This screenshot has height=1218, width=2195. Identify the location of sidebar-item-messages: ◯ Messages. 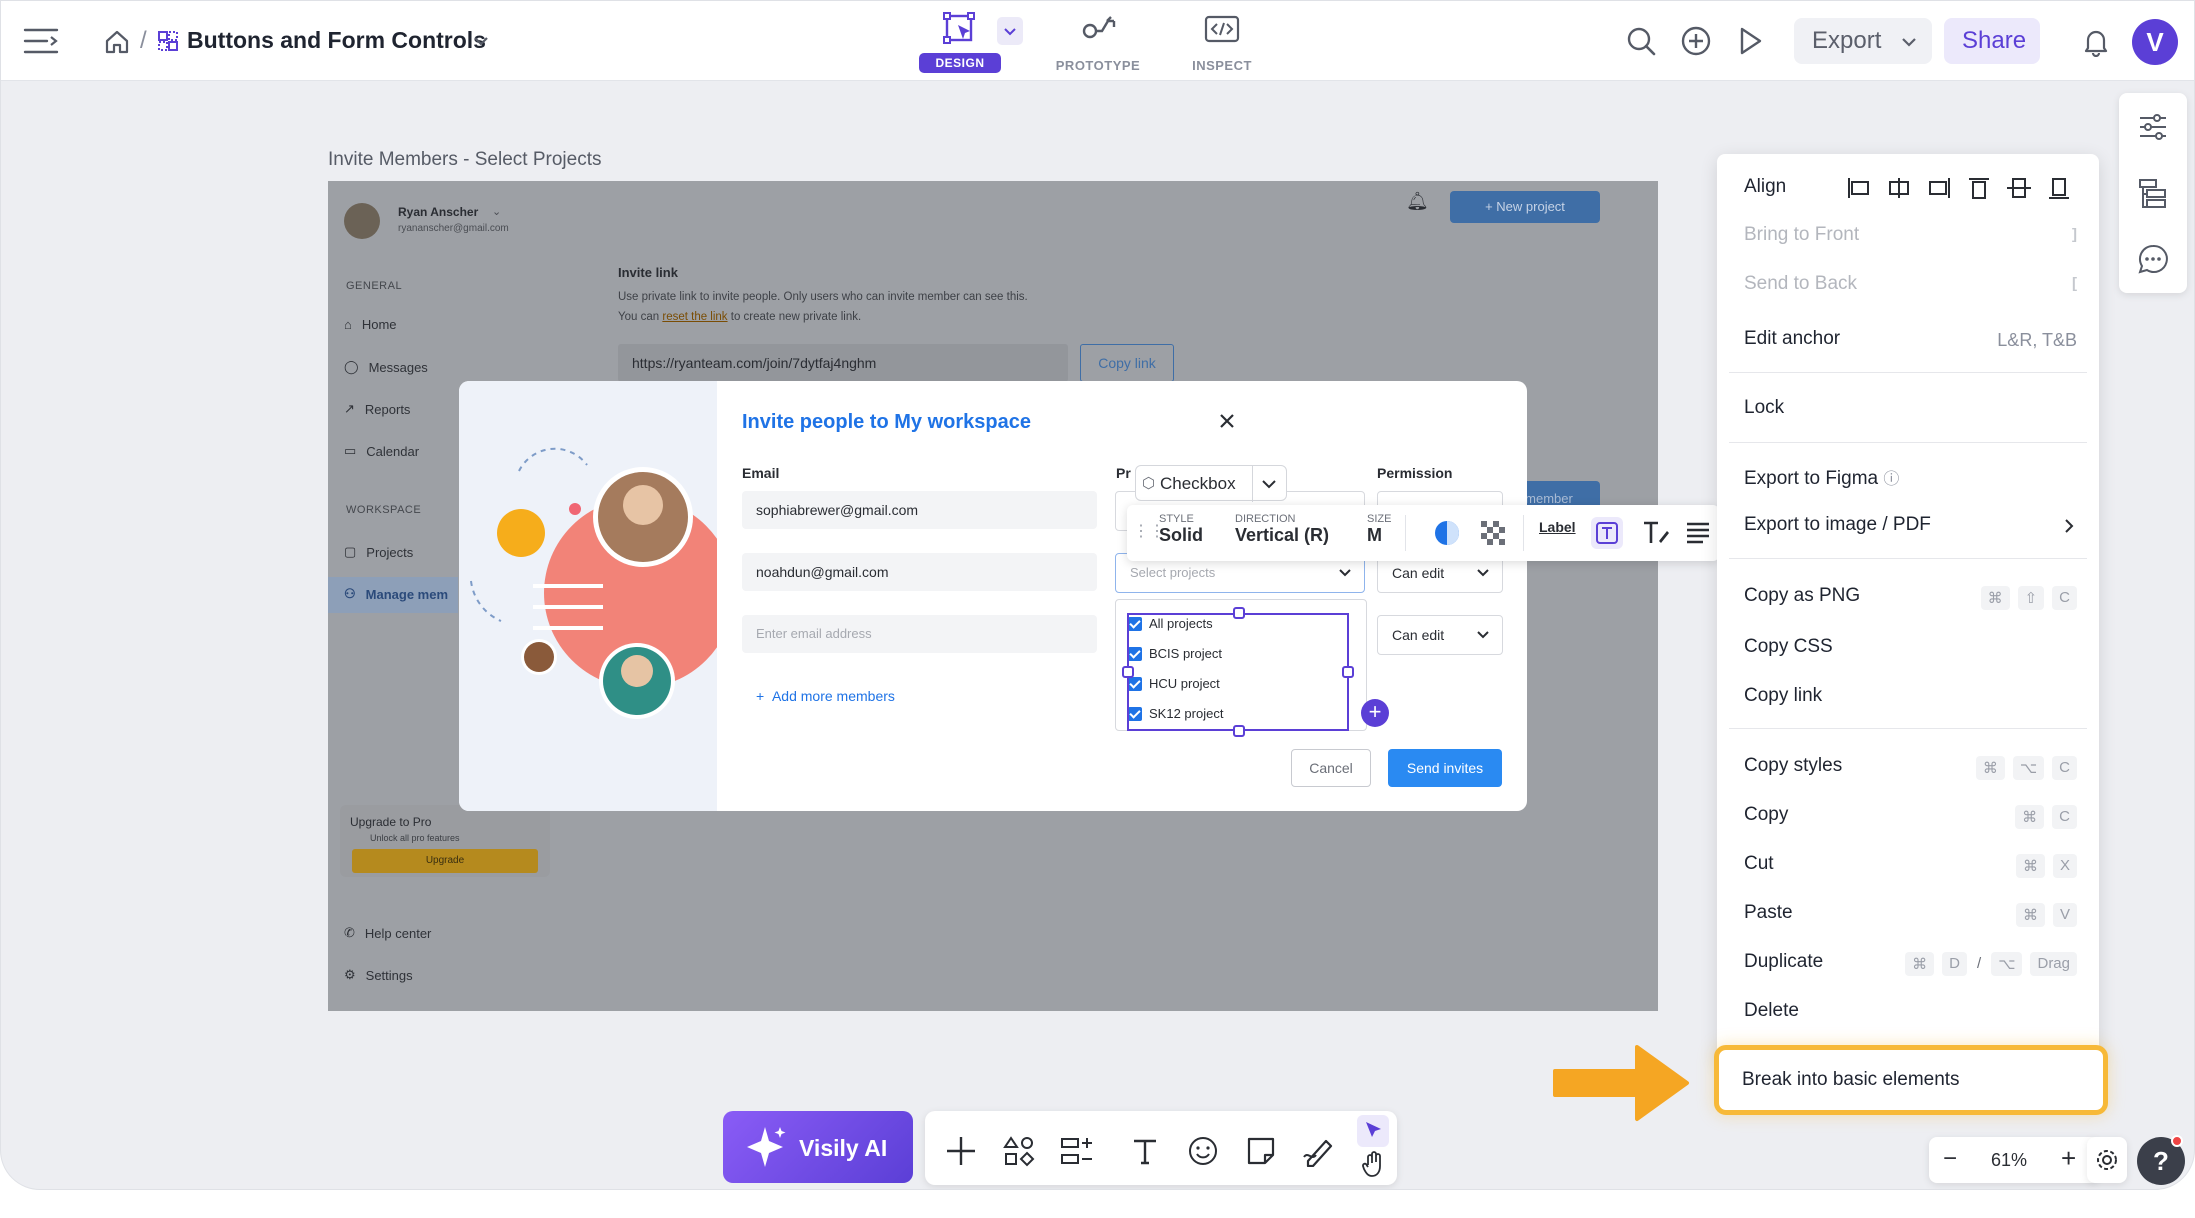
(386, 367).